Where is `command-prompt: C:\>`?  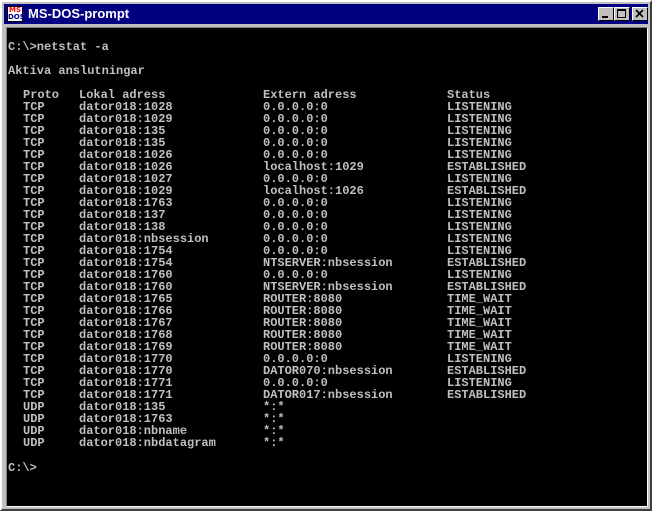 command-prompt: C:\> is located at coordinates (22, 468).